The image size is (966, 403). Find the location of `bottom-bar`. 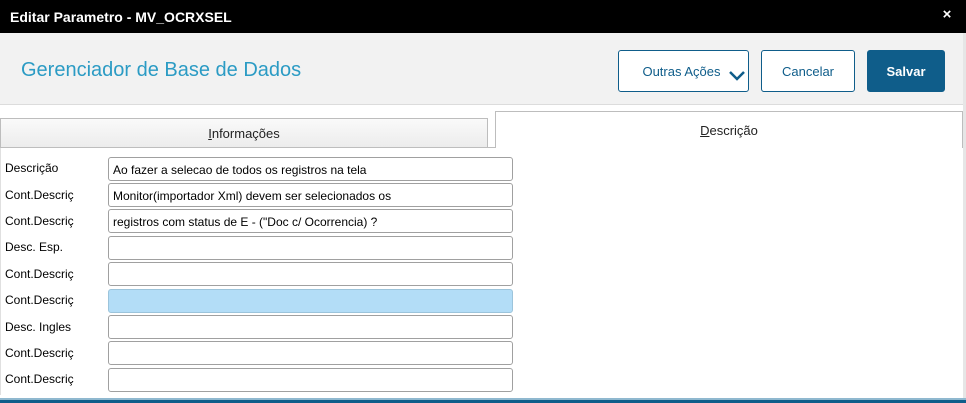

bottom-bar is located at coordinates (483, 400).